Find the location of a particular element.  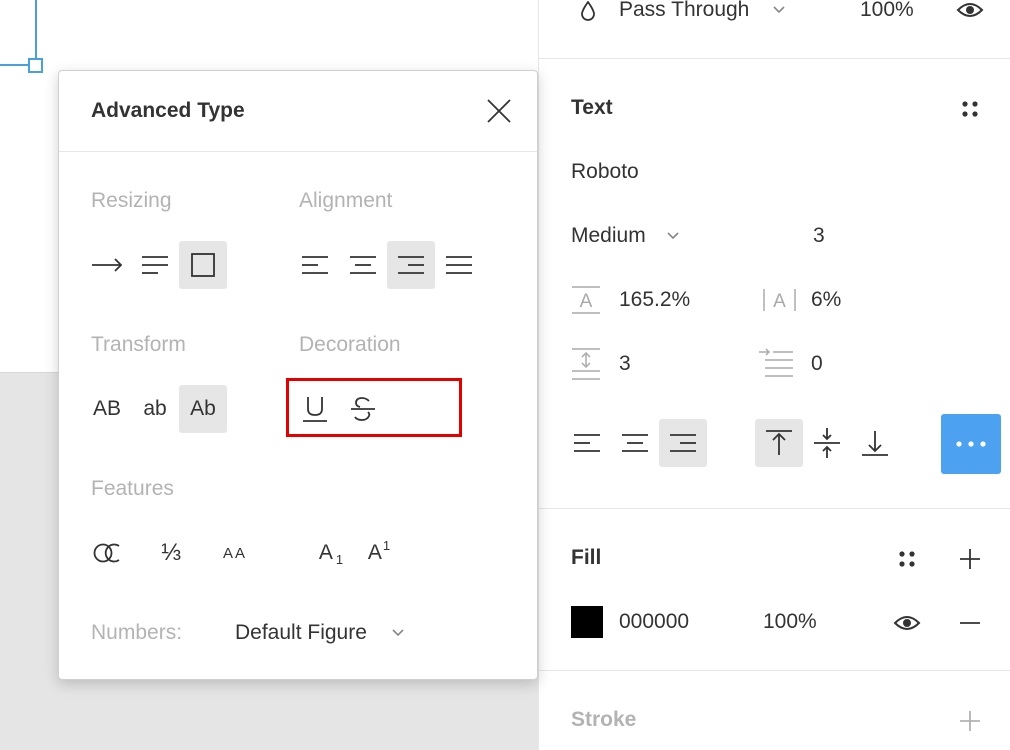

more-options-icon is located at coordinates (971, 444).